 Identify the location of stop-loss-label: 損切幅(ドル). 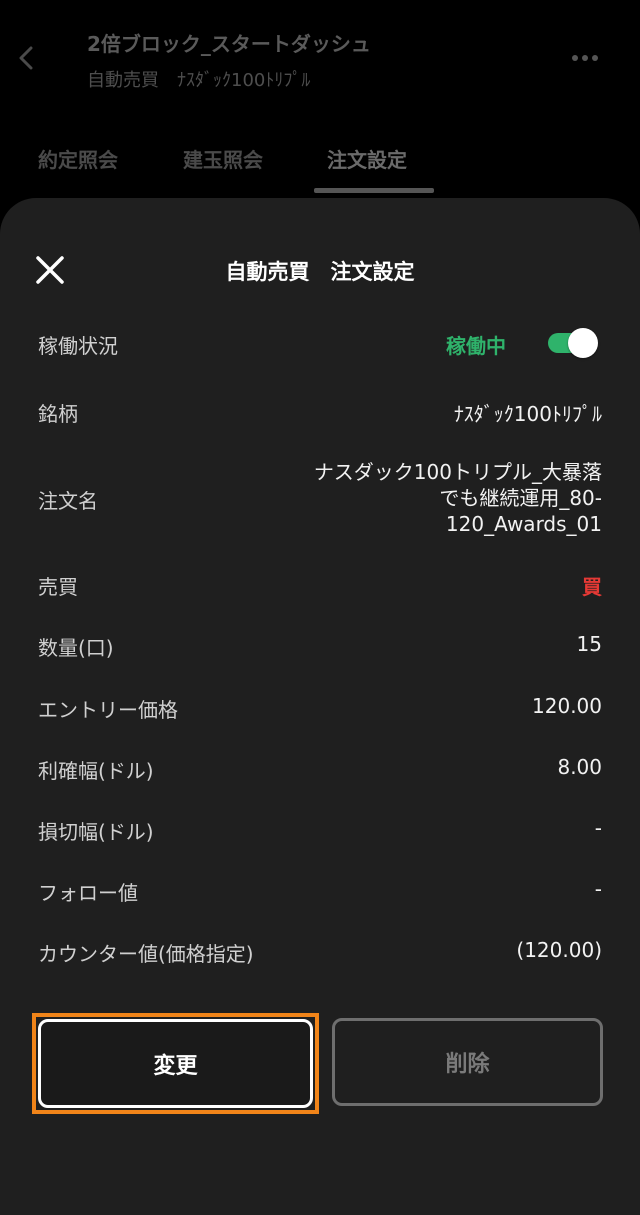
(96, 832).